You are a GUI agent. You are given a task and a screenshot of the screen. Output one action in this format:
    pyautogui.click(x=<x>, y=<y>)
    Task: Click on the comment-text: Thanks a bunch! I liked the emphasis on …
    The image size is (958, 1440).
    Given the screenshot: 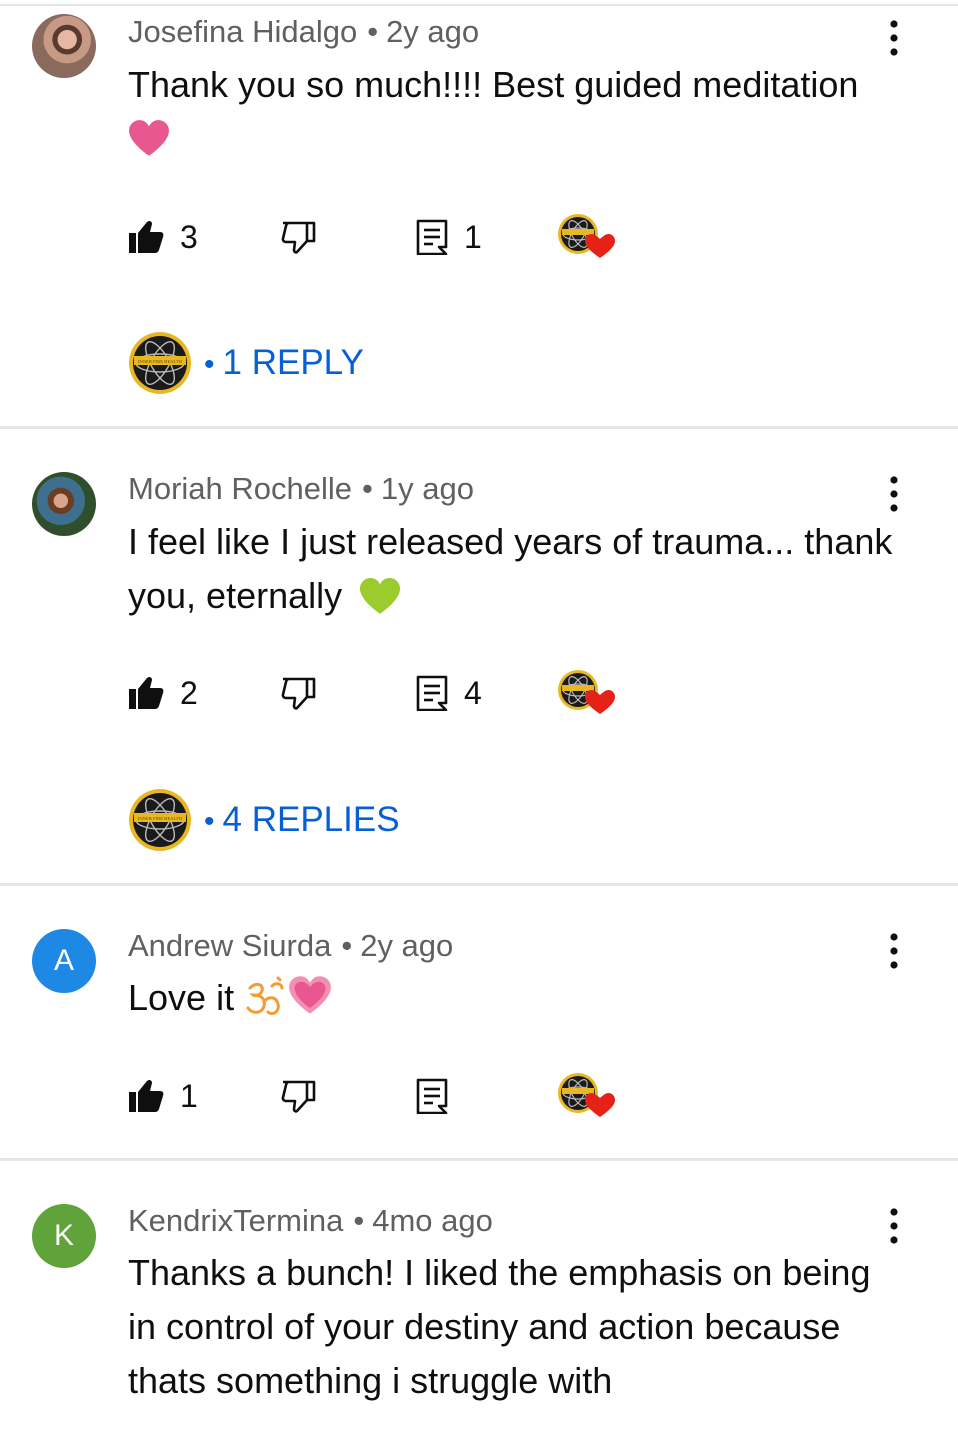 What is the action you would take?
    pyautogui.click(x=499, y=1326)
    